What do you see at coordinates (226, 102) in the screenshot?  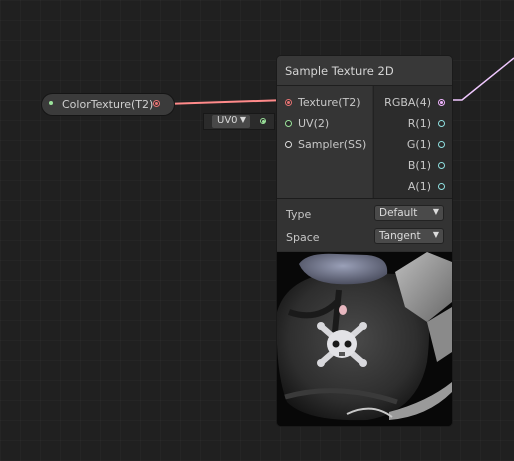 I see `edge-texture` at bounding box center [226, 102].